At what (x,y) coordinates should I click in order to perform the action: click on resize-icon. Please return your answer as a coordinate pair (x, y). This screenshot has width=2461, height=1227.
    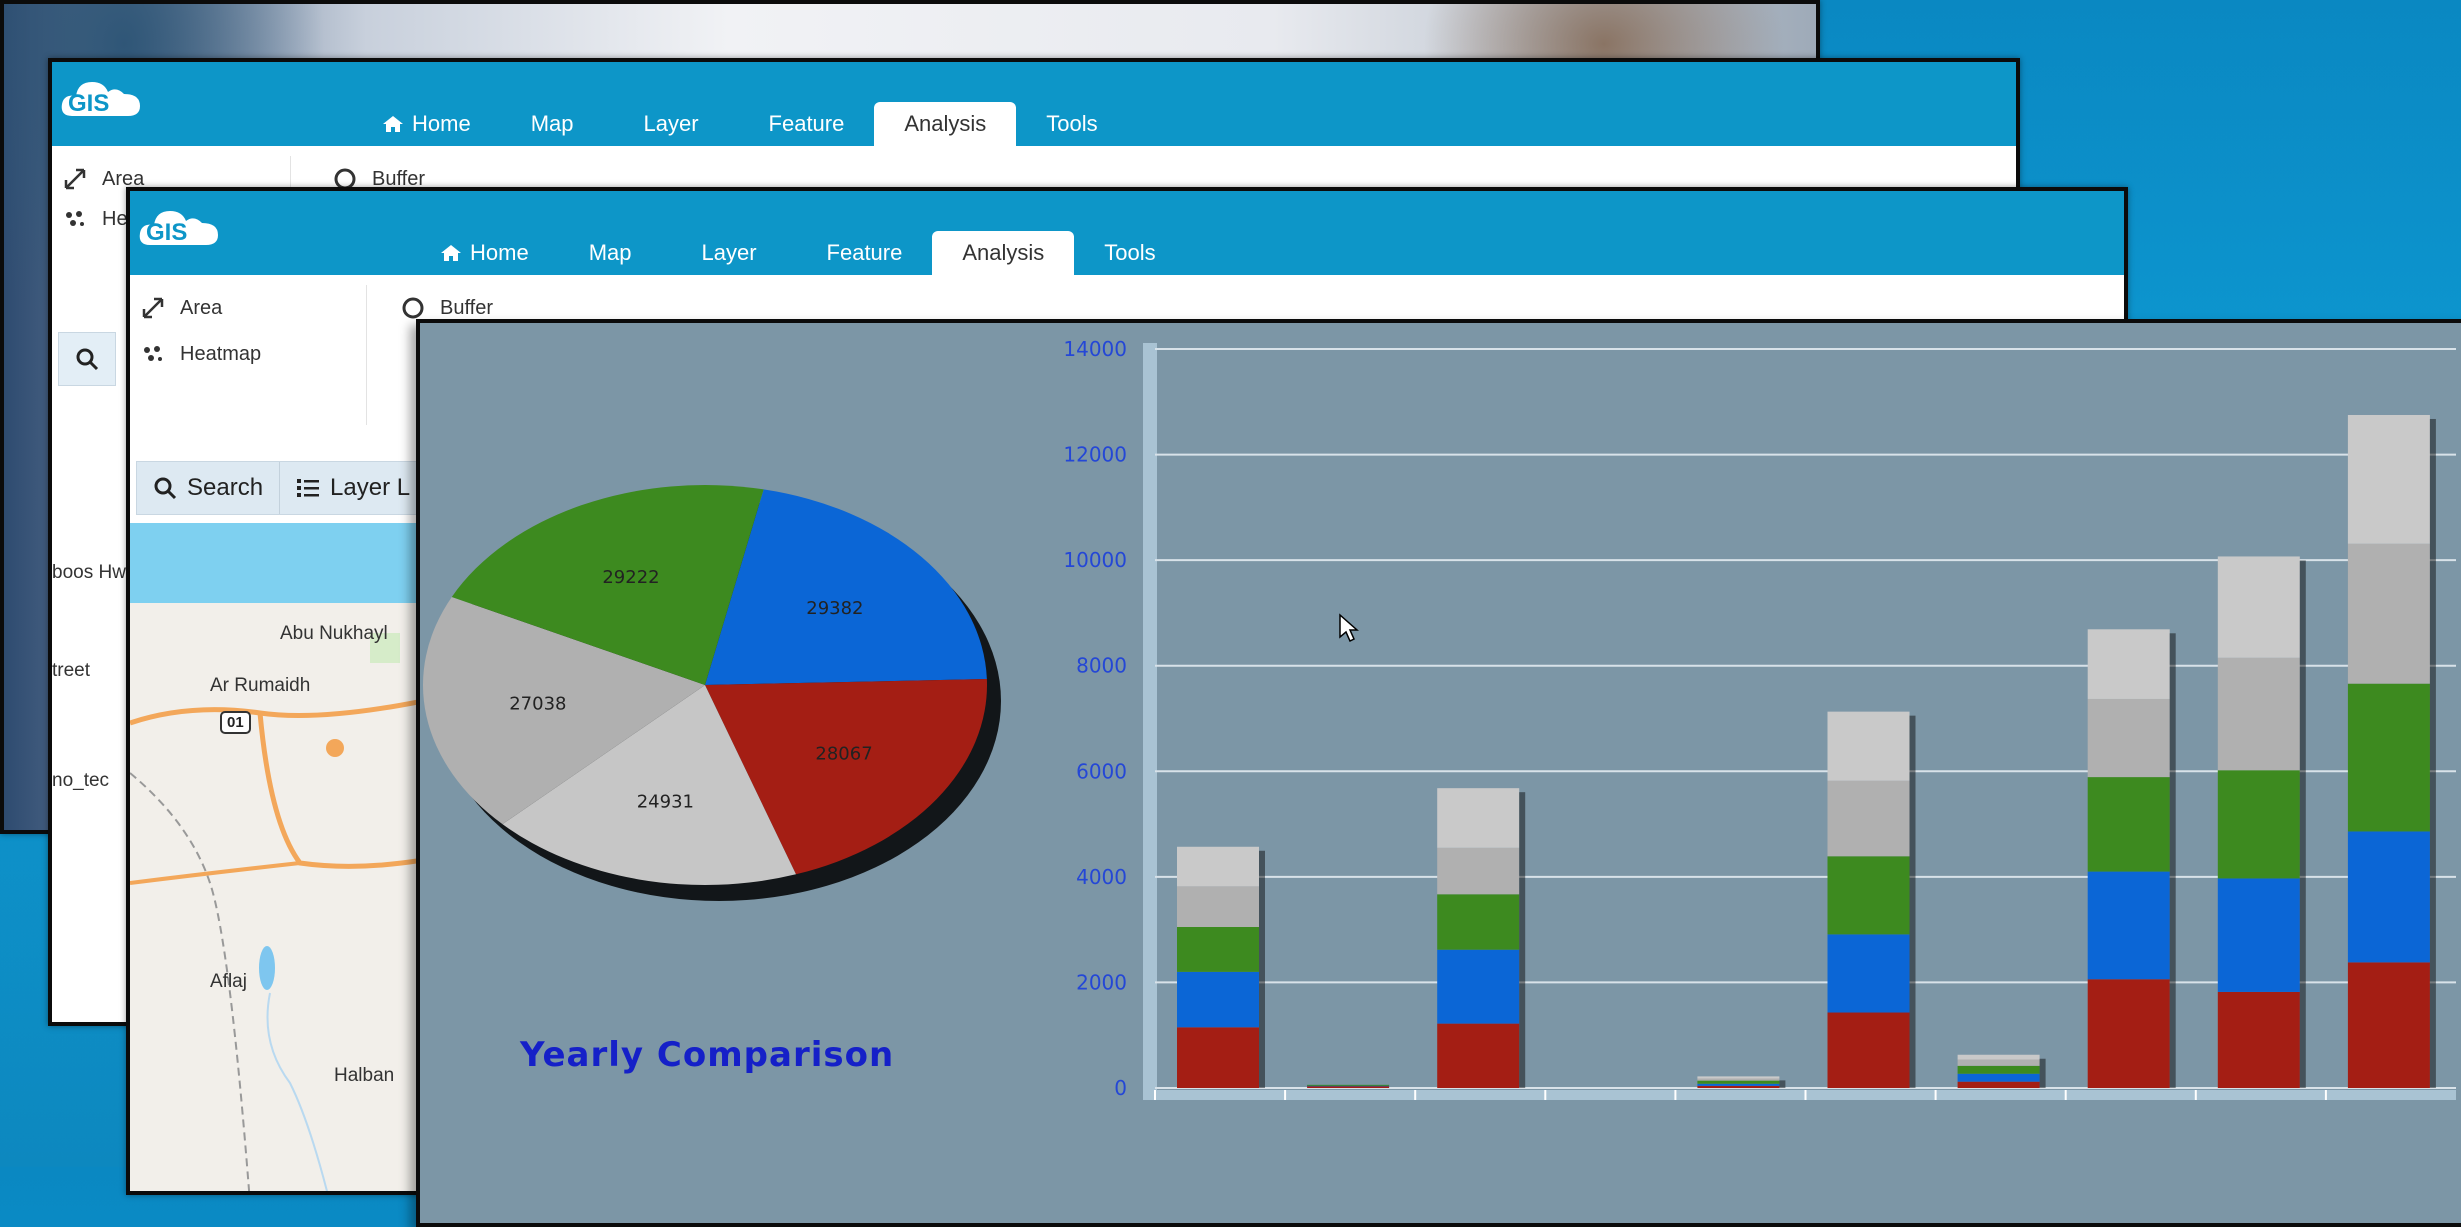
    Looking at the image, I should click on (75, 179).